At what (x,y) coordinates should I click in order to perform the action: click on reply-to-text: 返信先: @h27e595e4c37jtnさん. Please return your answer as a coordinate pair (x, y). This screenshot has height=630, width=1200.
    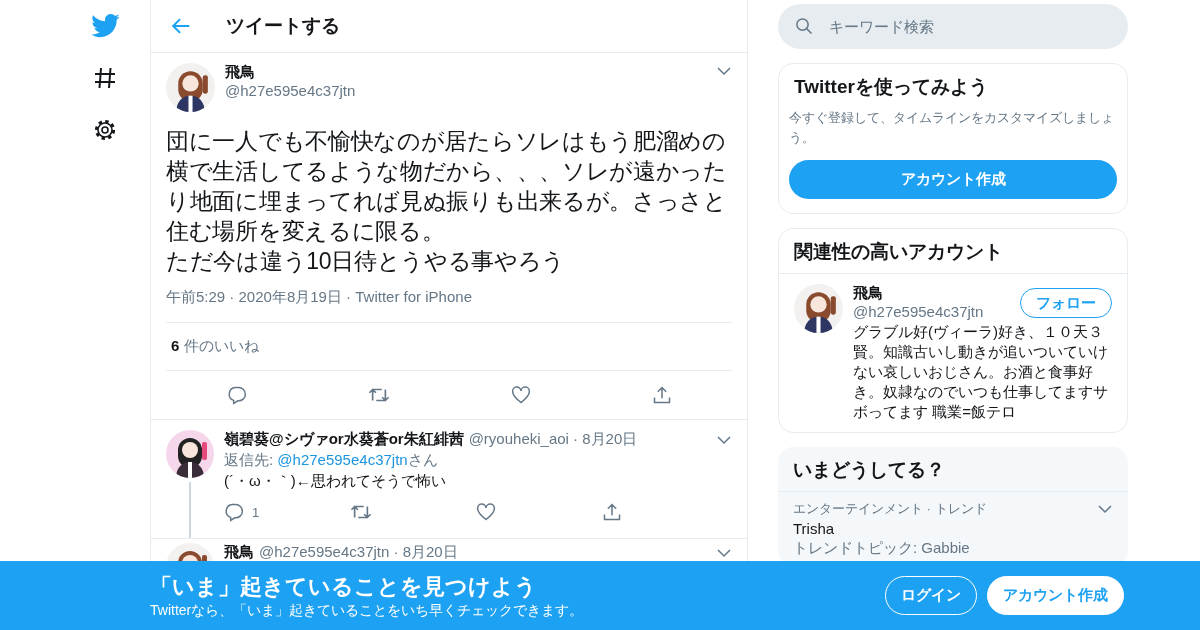
    Looking at the image, I should click on (331, 460).